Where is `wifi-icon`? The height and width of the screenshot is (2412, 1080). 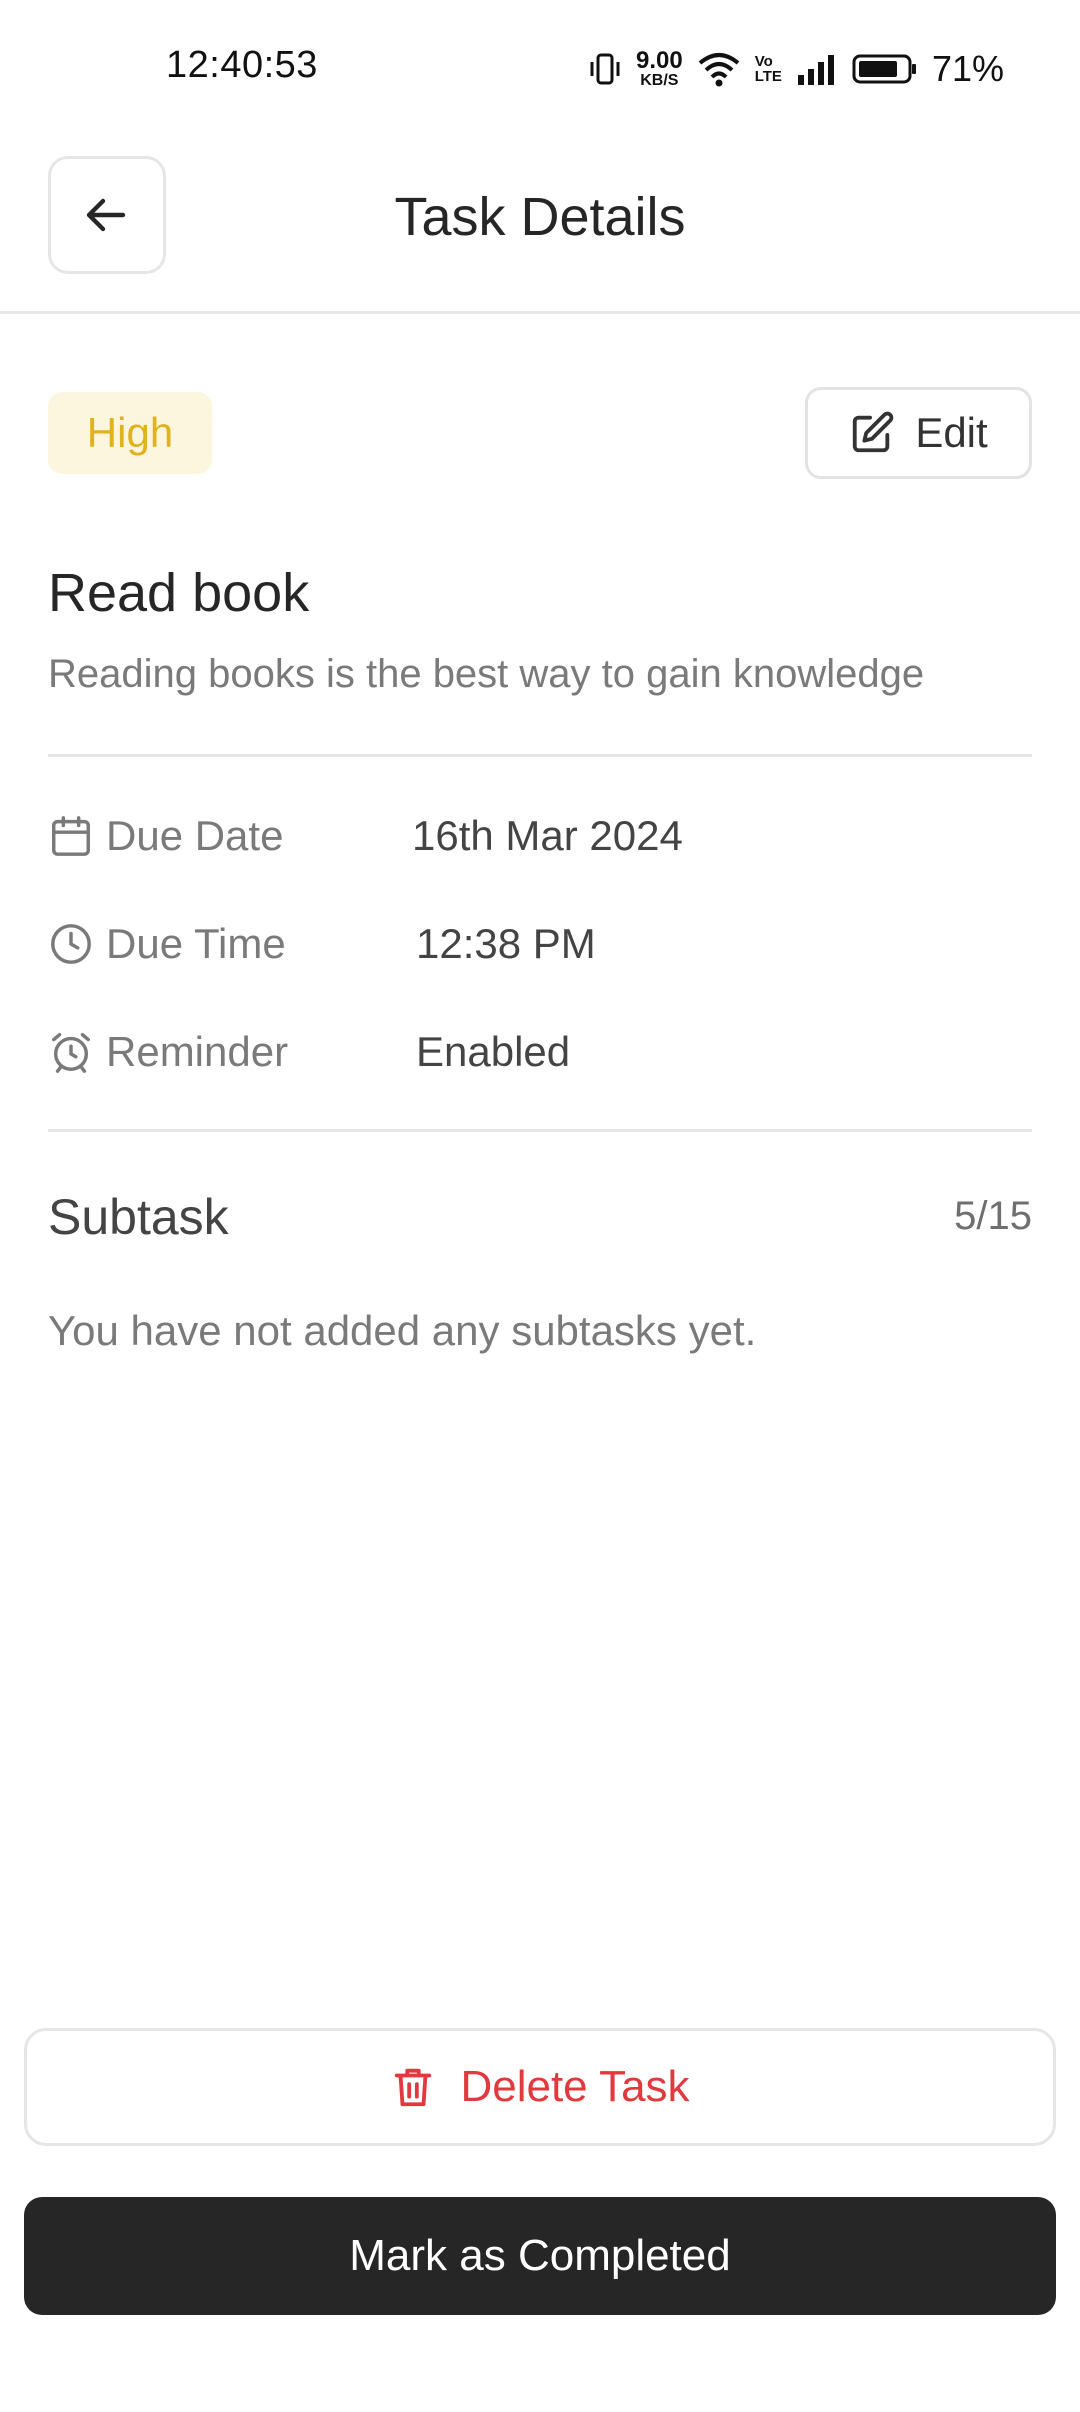
wifi-icon is located at coordinates (719, 69).